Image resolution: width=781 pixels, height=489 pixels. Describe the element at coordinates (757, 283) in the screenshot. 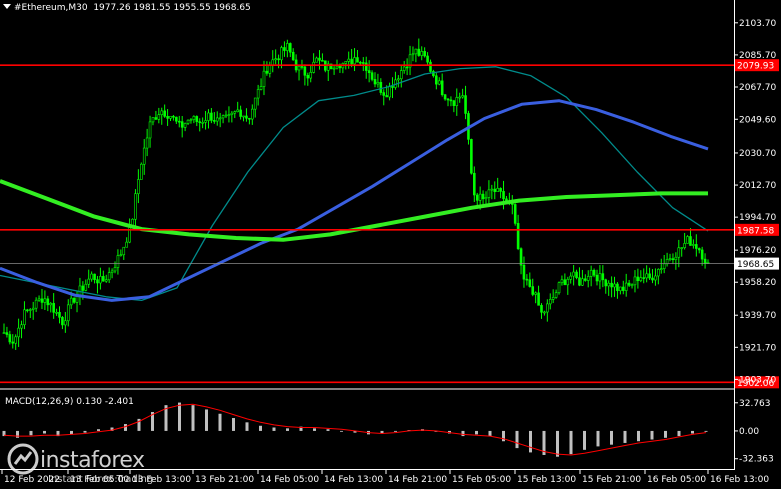

I see `price-tick-label: 1958.20` at that location.